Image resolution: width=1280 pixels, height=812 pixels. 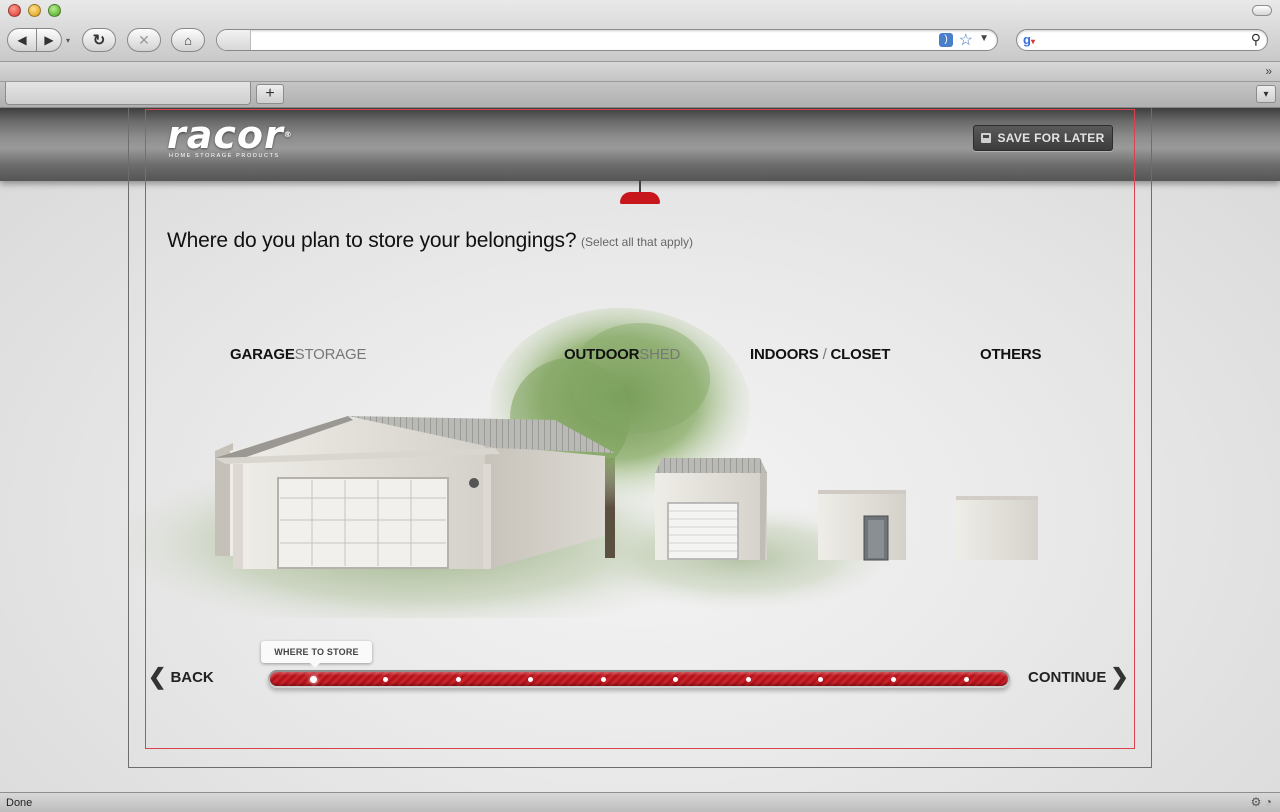 What do you see at coordinates (862, 525) in the screenshot?
I see `indoors-closet-building` at bounding box center [862, 525].